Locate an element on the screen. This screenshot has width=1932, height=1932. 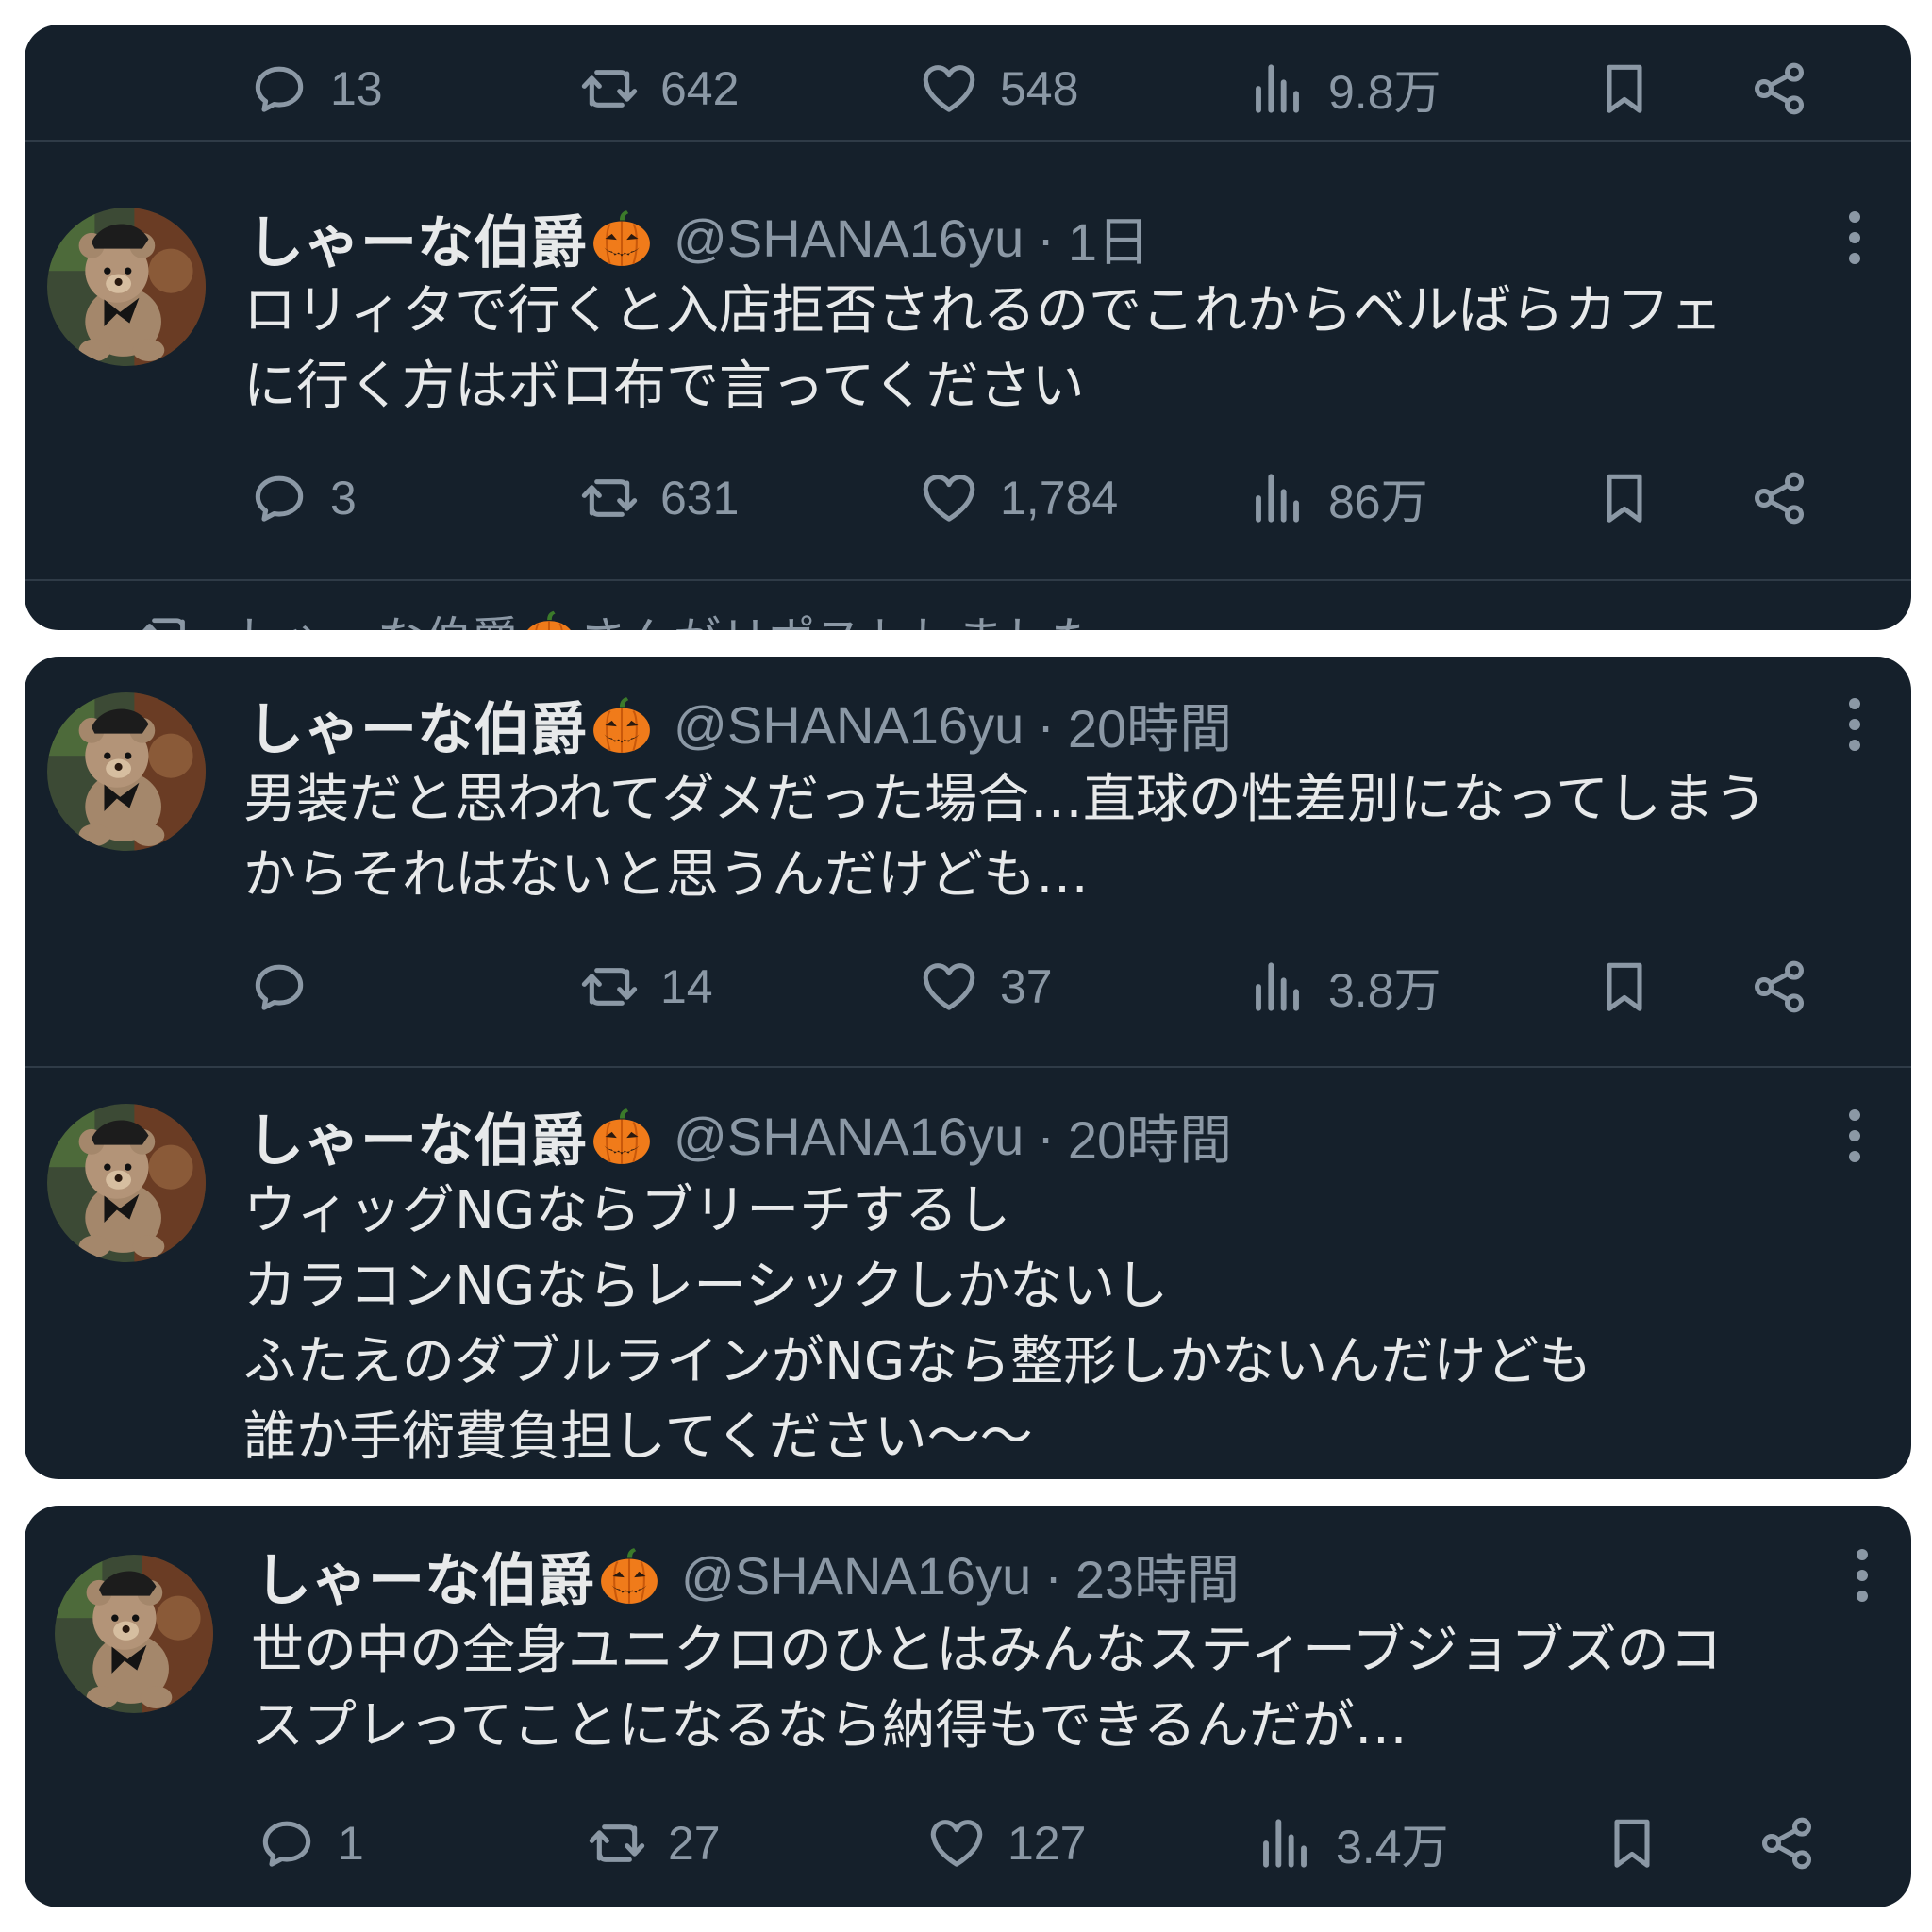
like-button: 37 is located at coordinates (986, 986).